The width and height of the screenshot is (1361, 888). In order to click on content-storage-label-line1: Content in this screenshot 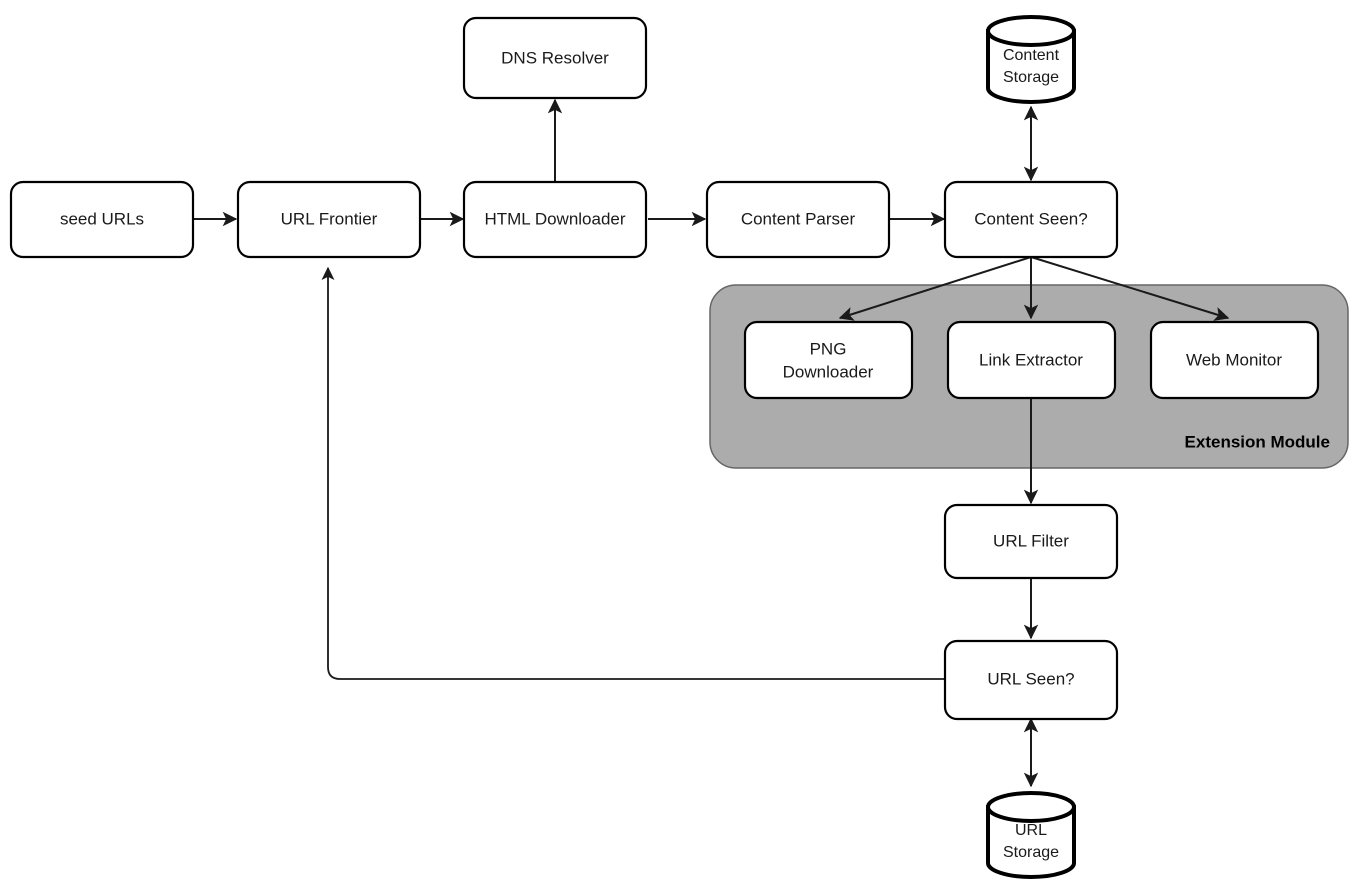, I will do `click(1031, 55)`.